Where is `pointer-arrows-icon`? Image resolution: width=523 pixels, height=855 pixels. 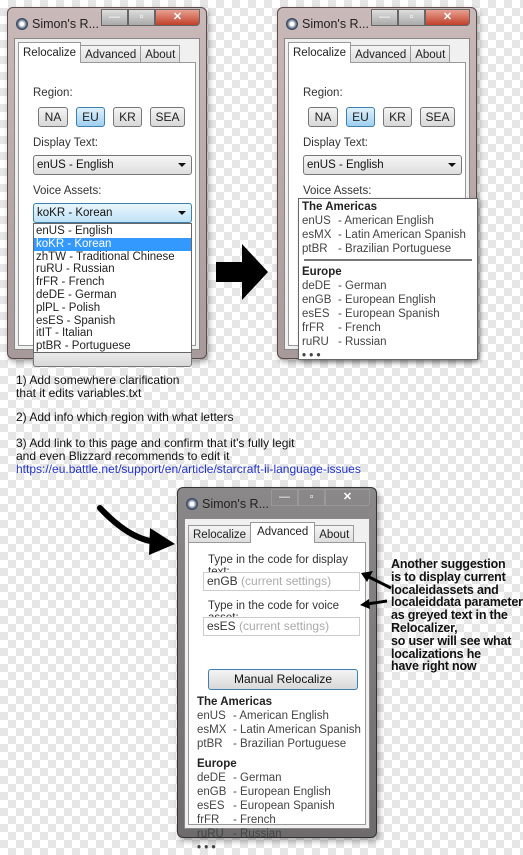
pointer-arrows-icon is located at coordinates (376, 590).